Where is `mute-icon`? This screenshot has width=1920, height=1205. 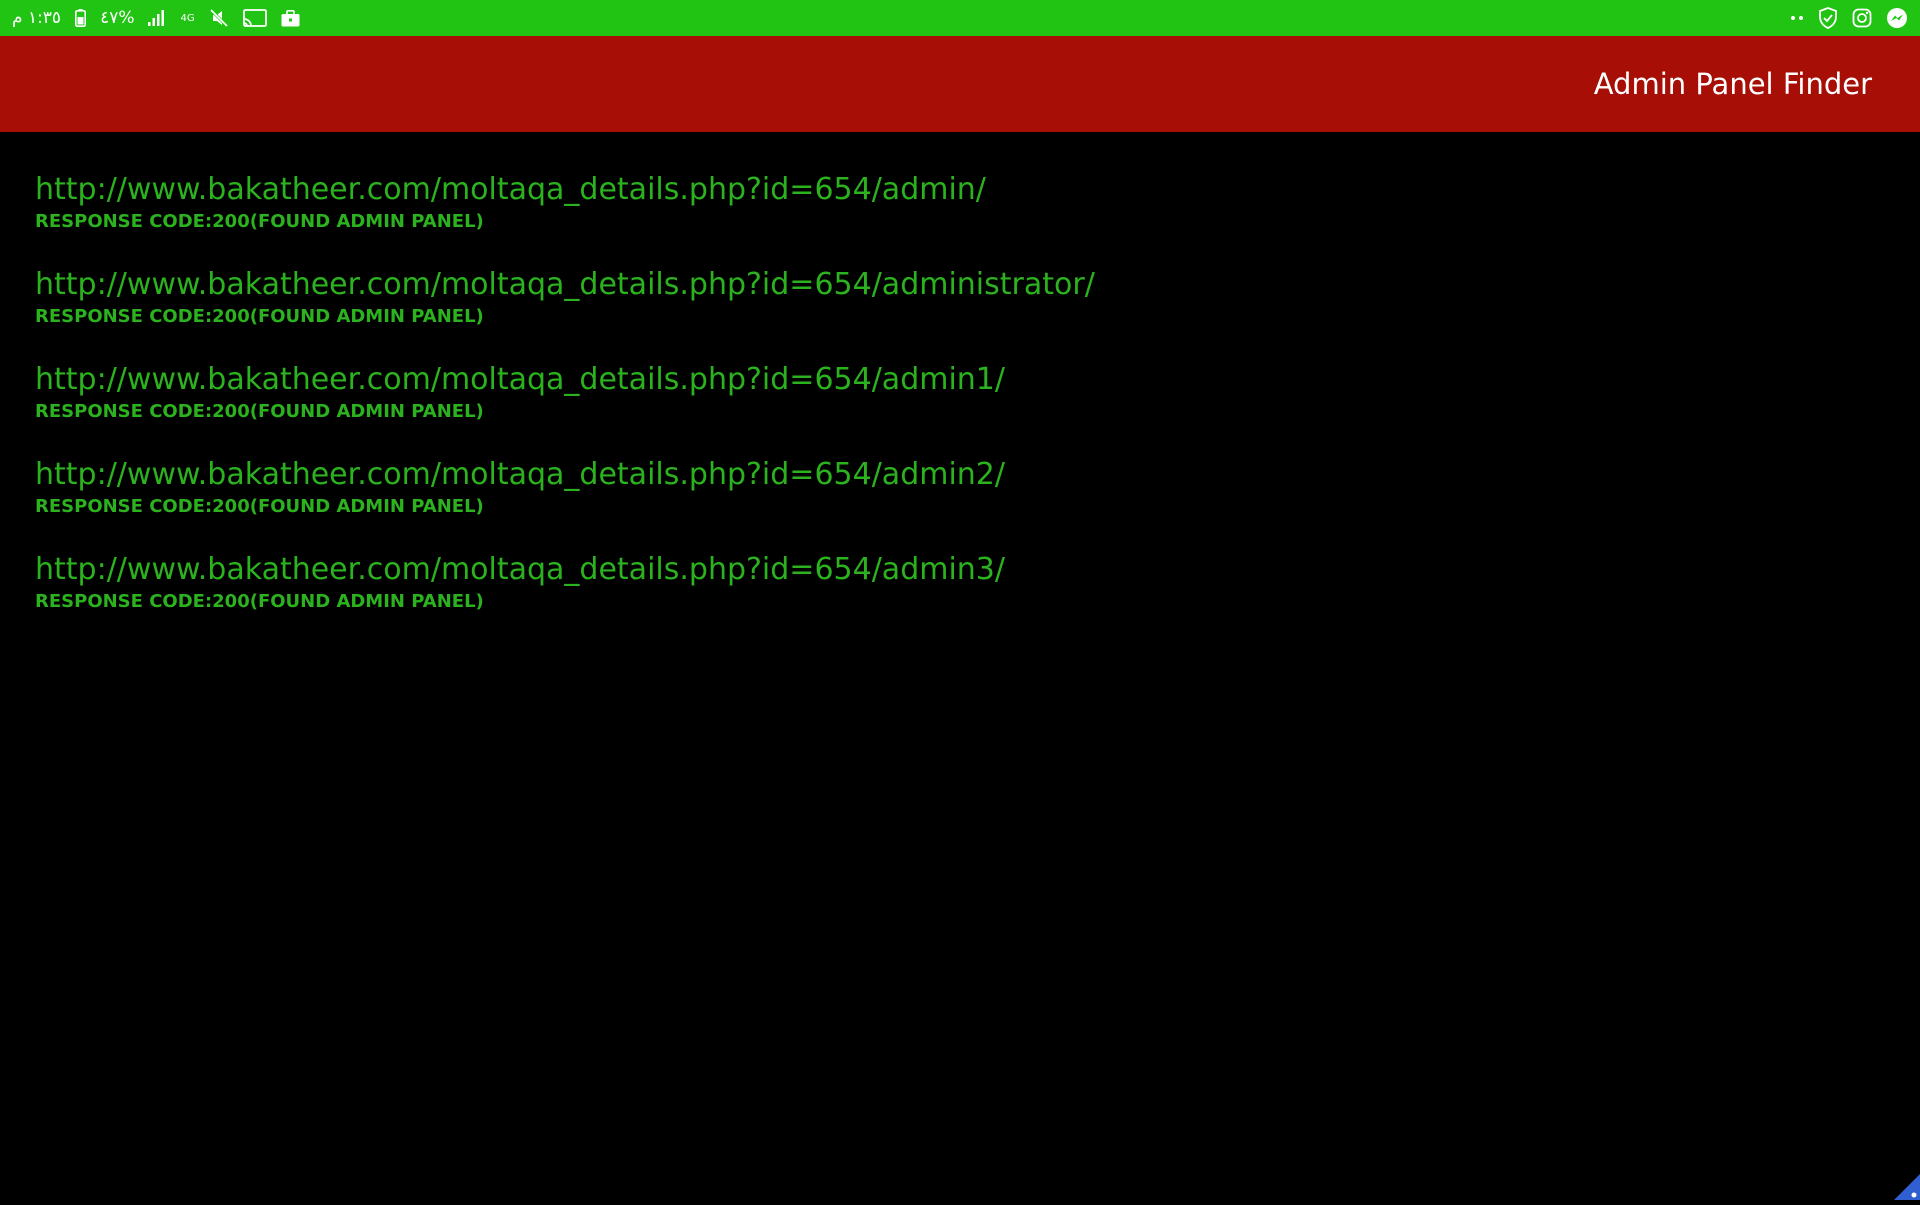 mute-icon is located at coordinates (219, 18).